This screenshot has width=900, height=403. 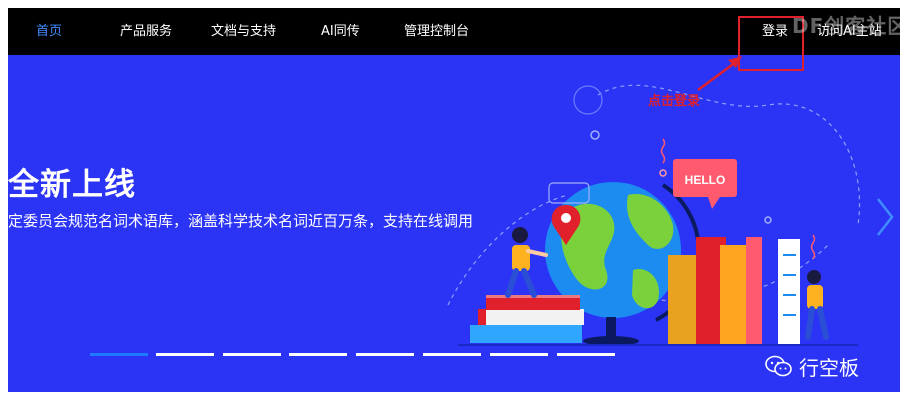 I want to click on wechat-watermark-label: 行空板, so click(x=829, y=367).